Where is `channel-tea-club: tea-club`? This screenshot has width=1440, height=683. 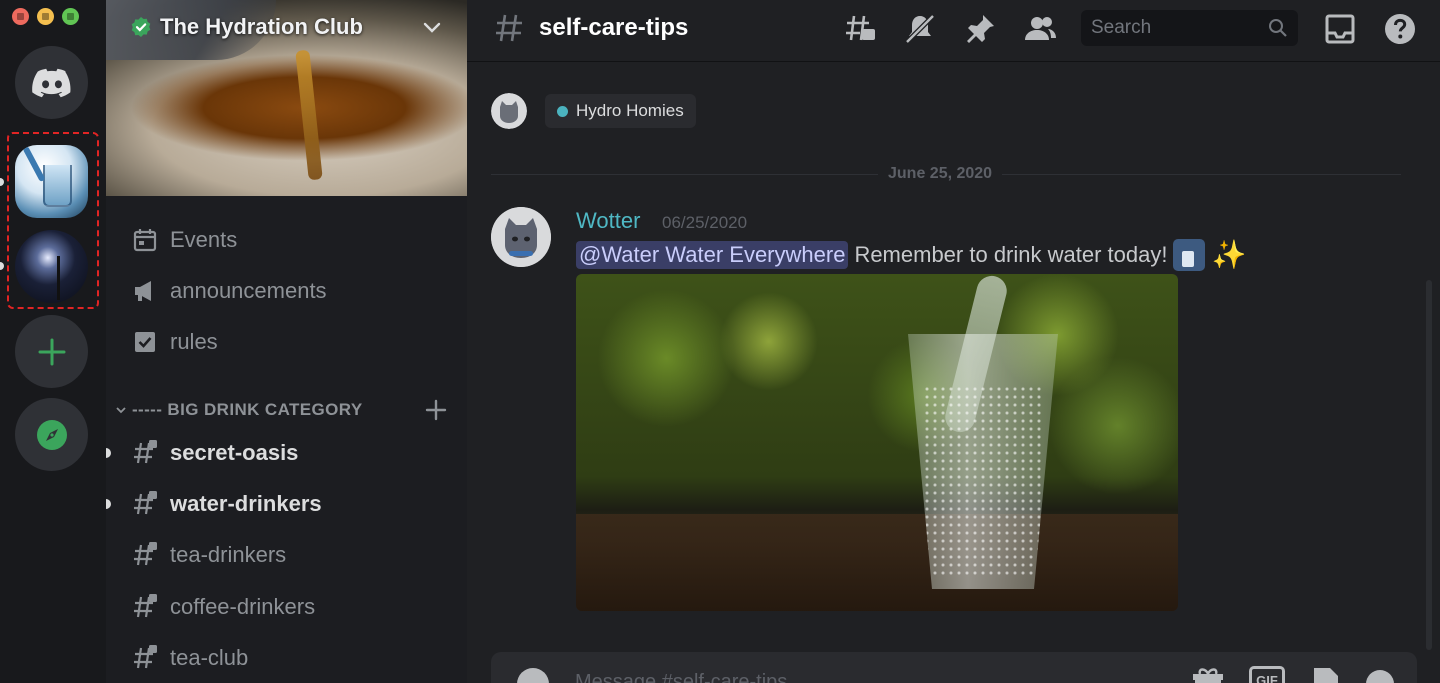
channel-tea-club: tea-club is located at coordinates (190, 658).